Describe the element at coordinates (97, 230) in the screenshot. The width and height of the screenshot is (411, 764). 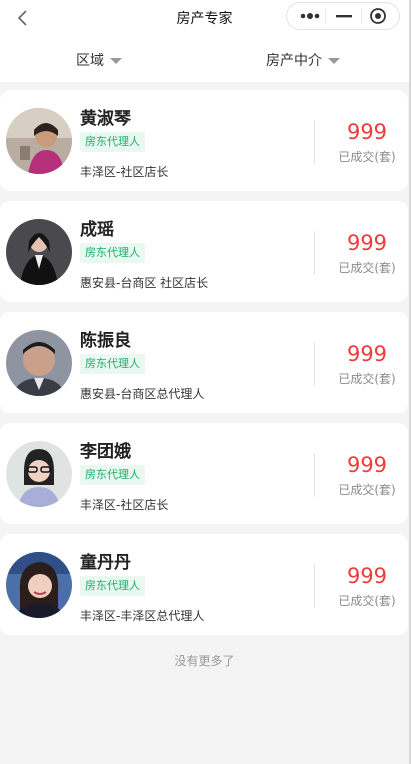
I see `agent-name: 成瑶` at that location.